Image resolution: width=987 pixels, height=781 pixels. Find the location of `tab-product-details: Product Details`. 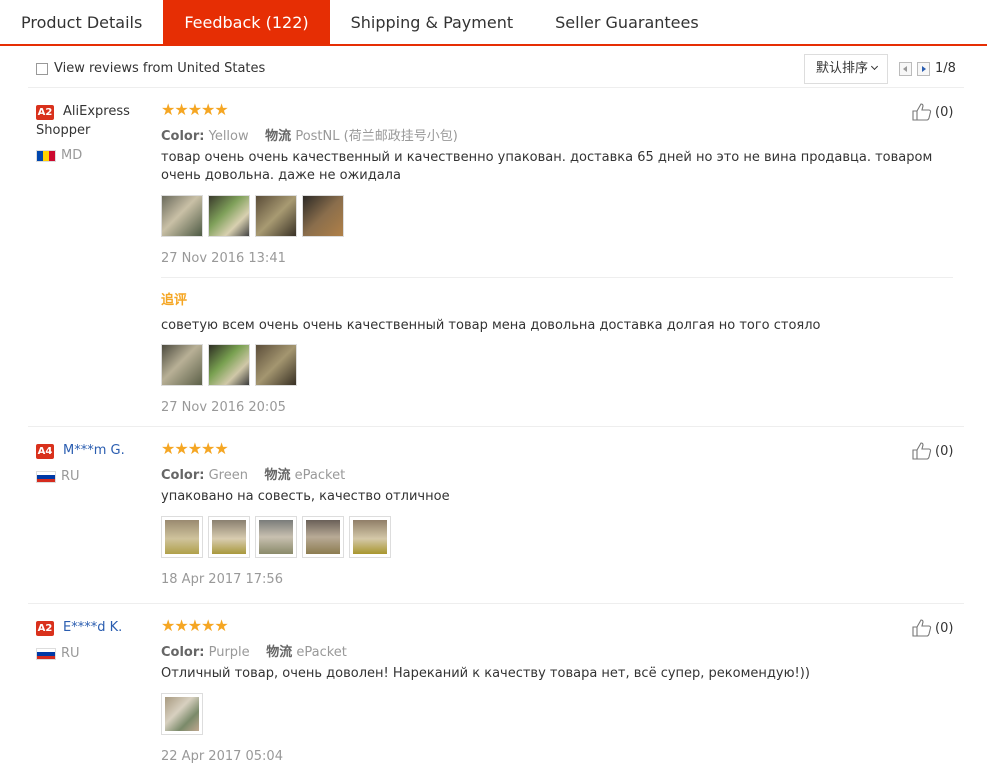

tab-product-details: Product Details is located at coordinates (81, 22).